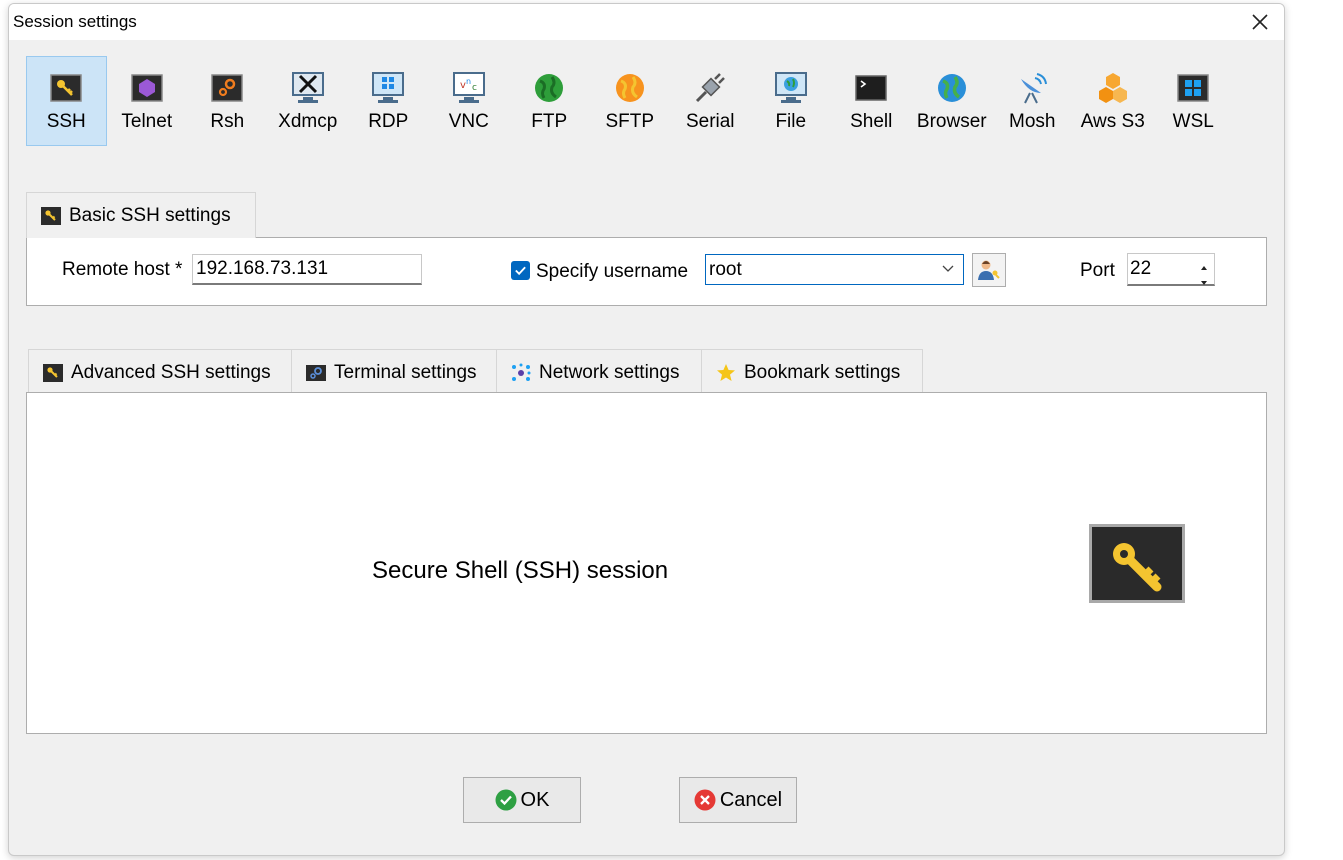 The width and height of the screenshot is (1343, 860). I want to click on session-type-ssh: SSH, so click(66, 101).